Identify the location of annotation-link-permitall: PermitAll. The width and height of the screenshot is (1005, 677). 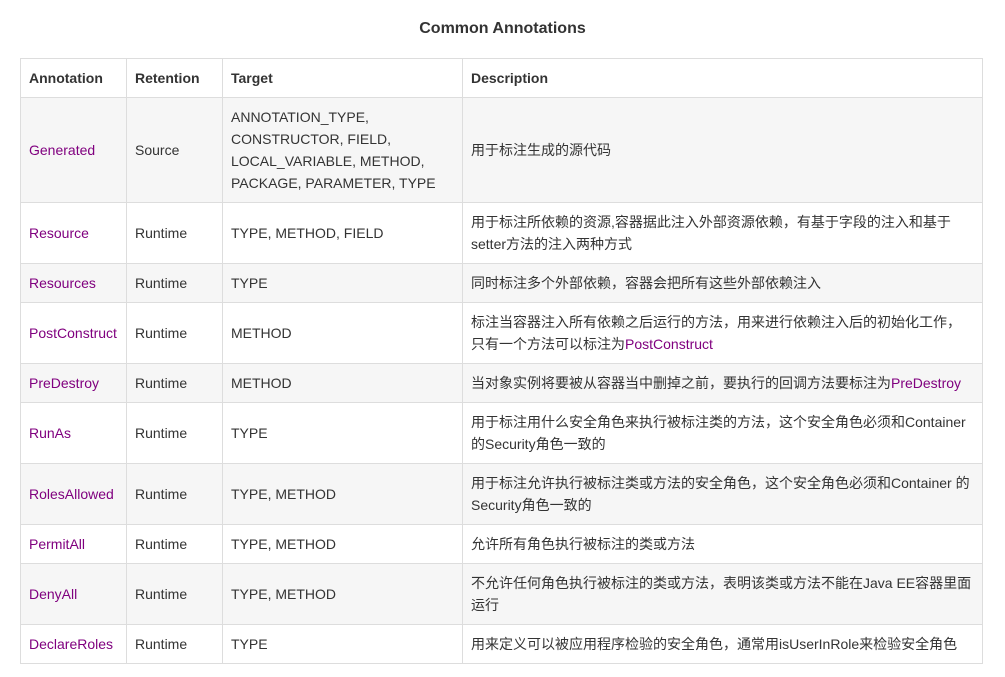
(73, 544).